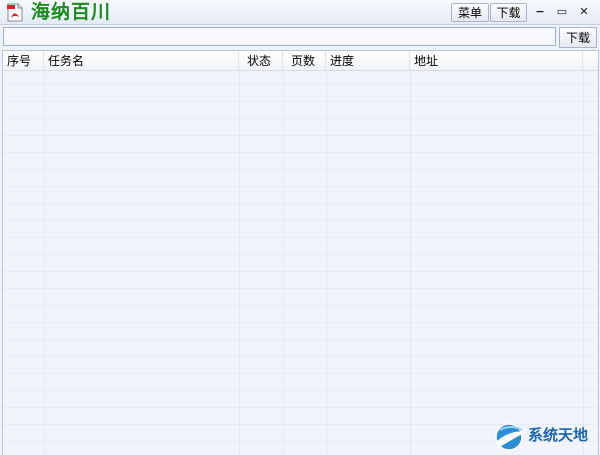  I want to click on maximize-icon: ▭, so click(562, 12).